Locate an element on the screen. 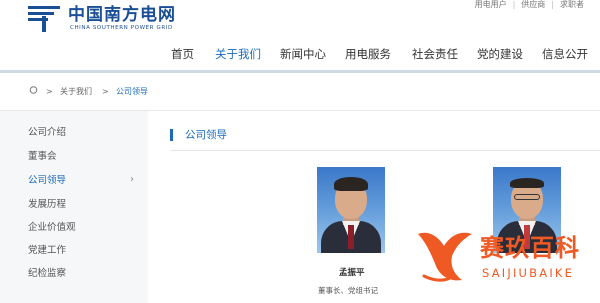  sidebar-item-board: 董事会 is located at coordinates (42, 157).